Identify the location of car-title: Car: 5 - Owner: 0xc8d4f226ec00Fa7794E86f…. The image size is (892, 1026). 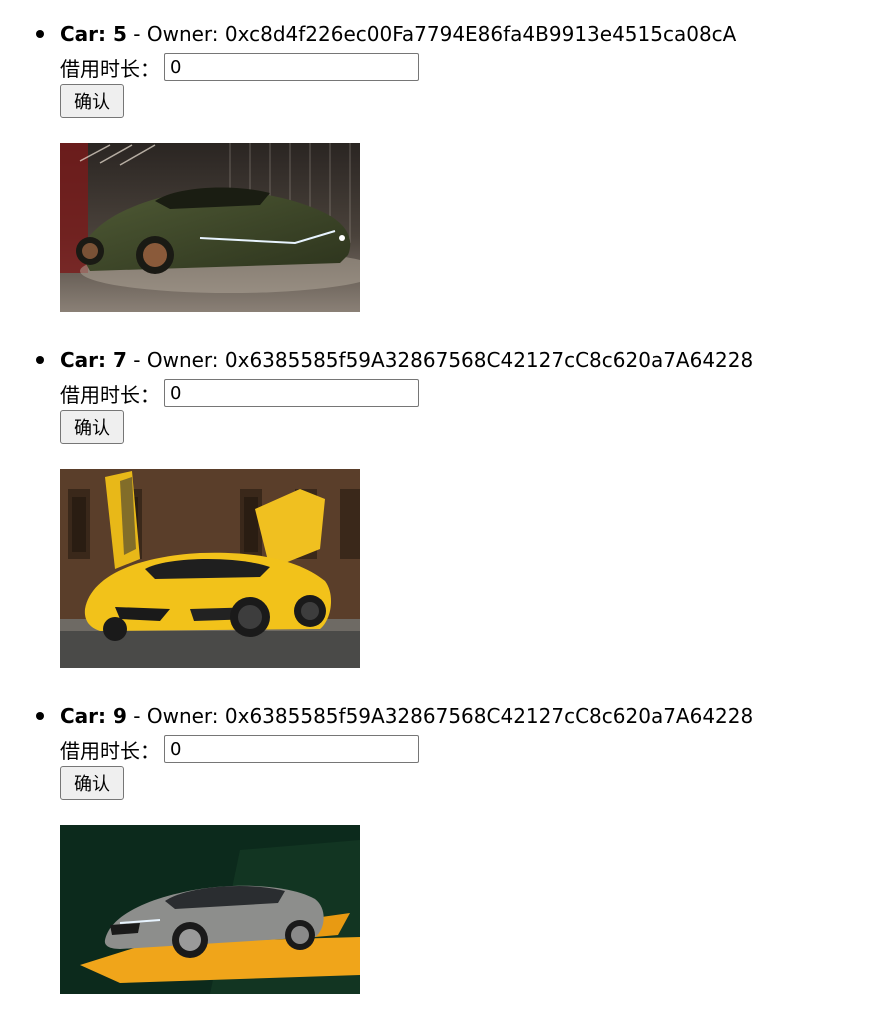
(398, 34).